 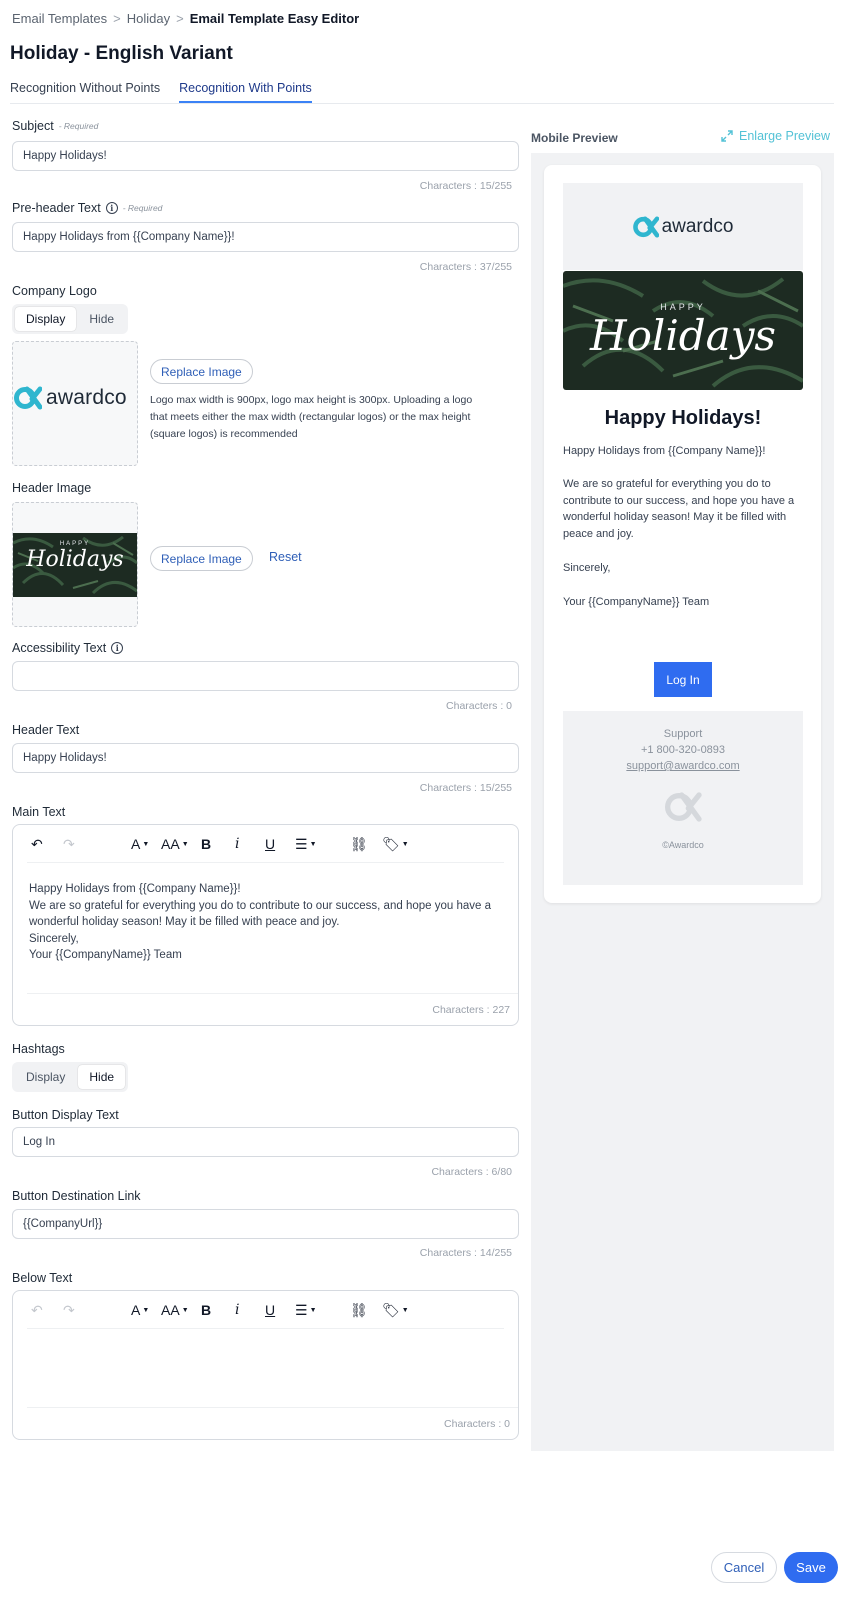 What do you see at coordinates (180, 18) in the screenshot?
I see `chevron-right-icon: >` at bounding box center [180, 18].